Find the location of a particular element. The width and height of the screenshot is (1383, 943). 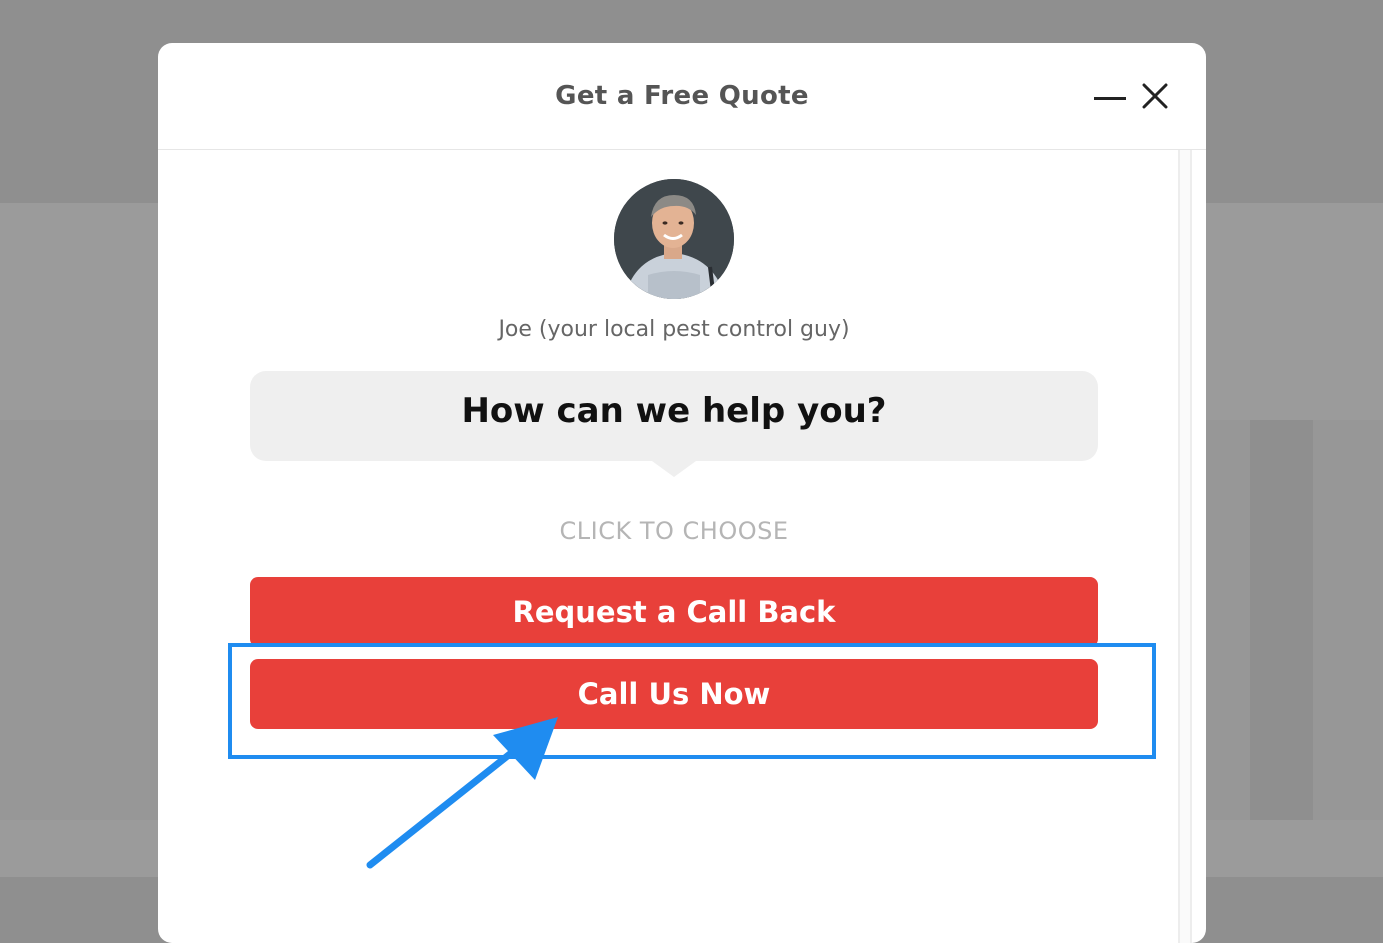

avatar is located at coordinates (674, 239).